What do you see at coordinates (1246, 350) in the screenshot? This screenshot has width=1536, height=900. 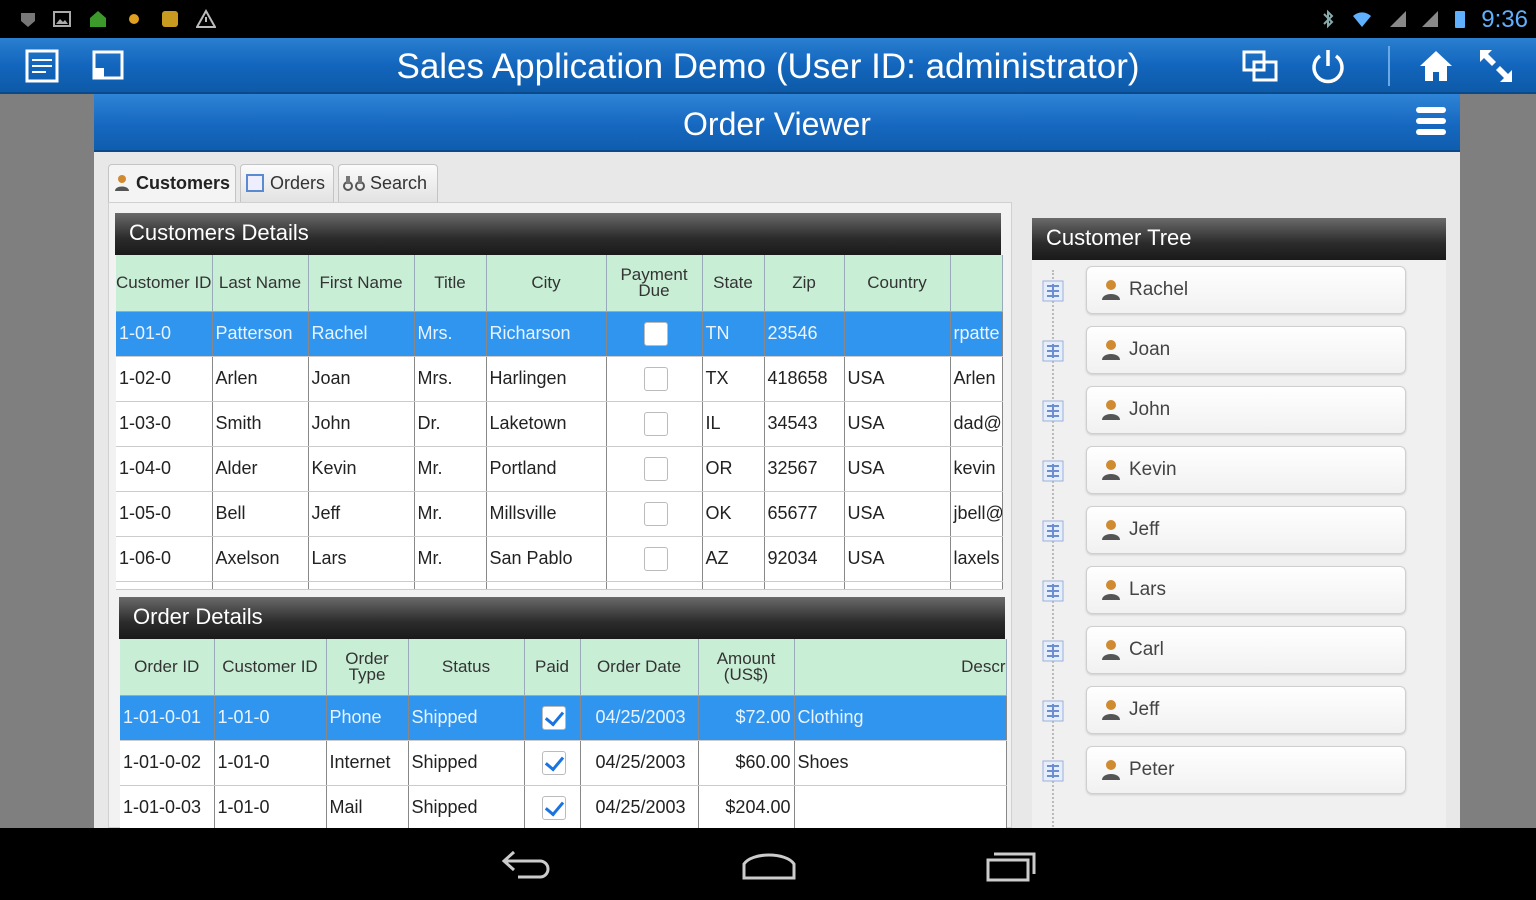 I see `tree-node-card: Joan` at bounding box center [1246, 350].